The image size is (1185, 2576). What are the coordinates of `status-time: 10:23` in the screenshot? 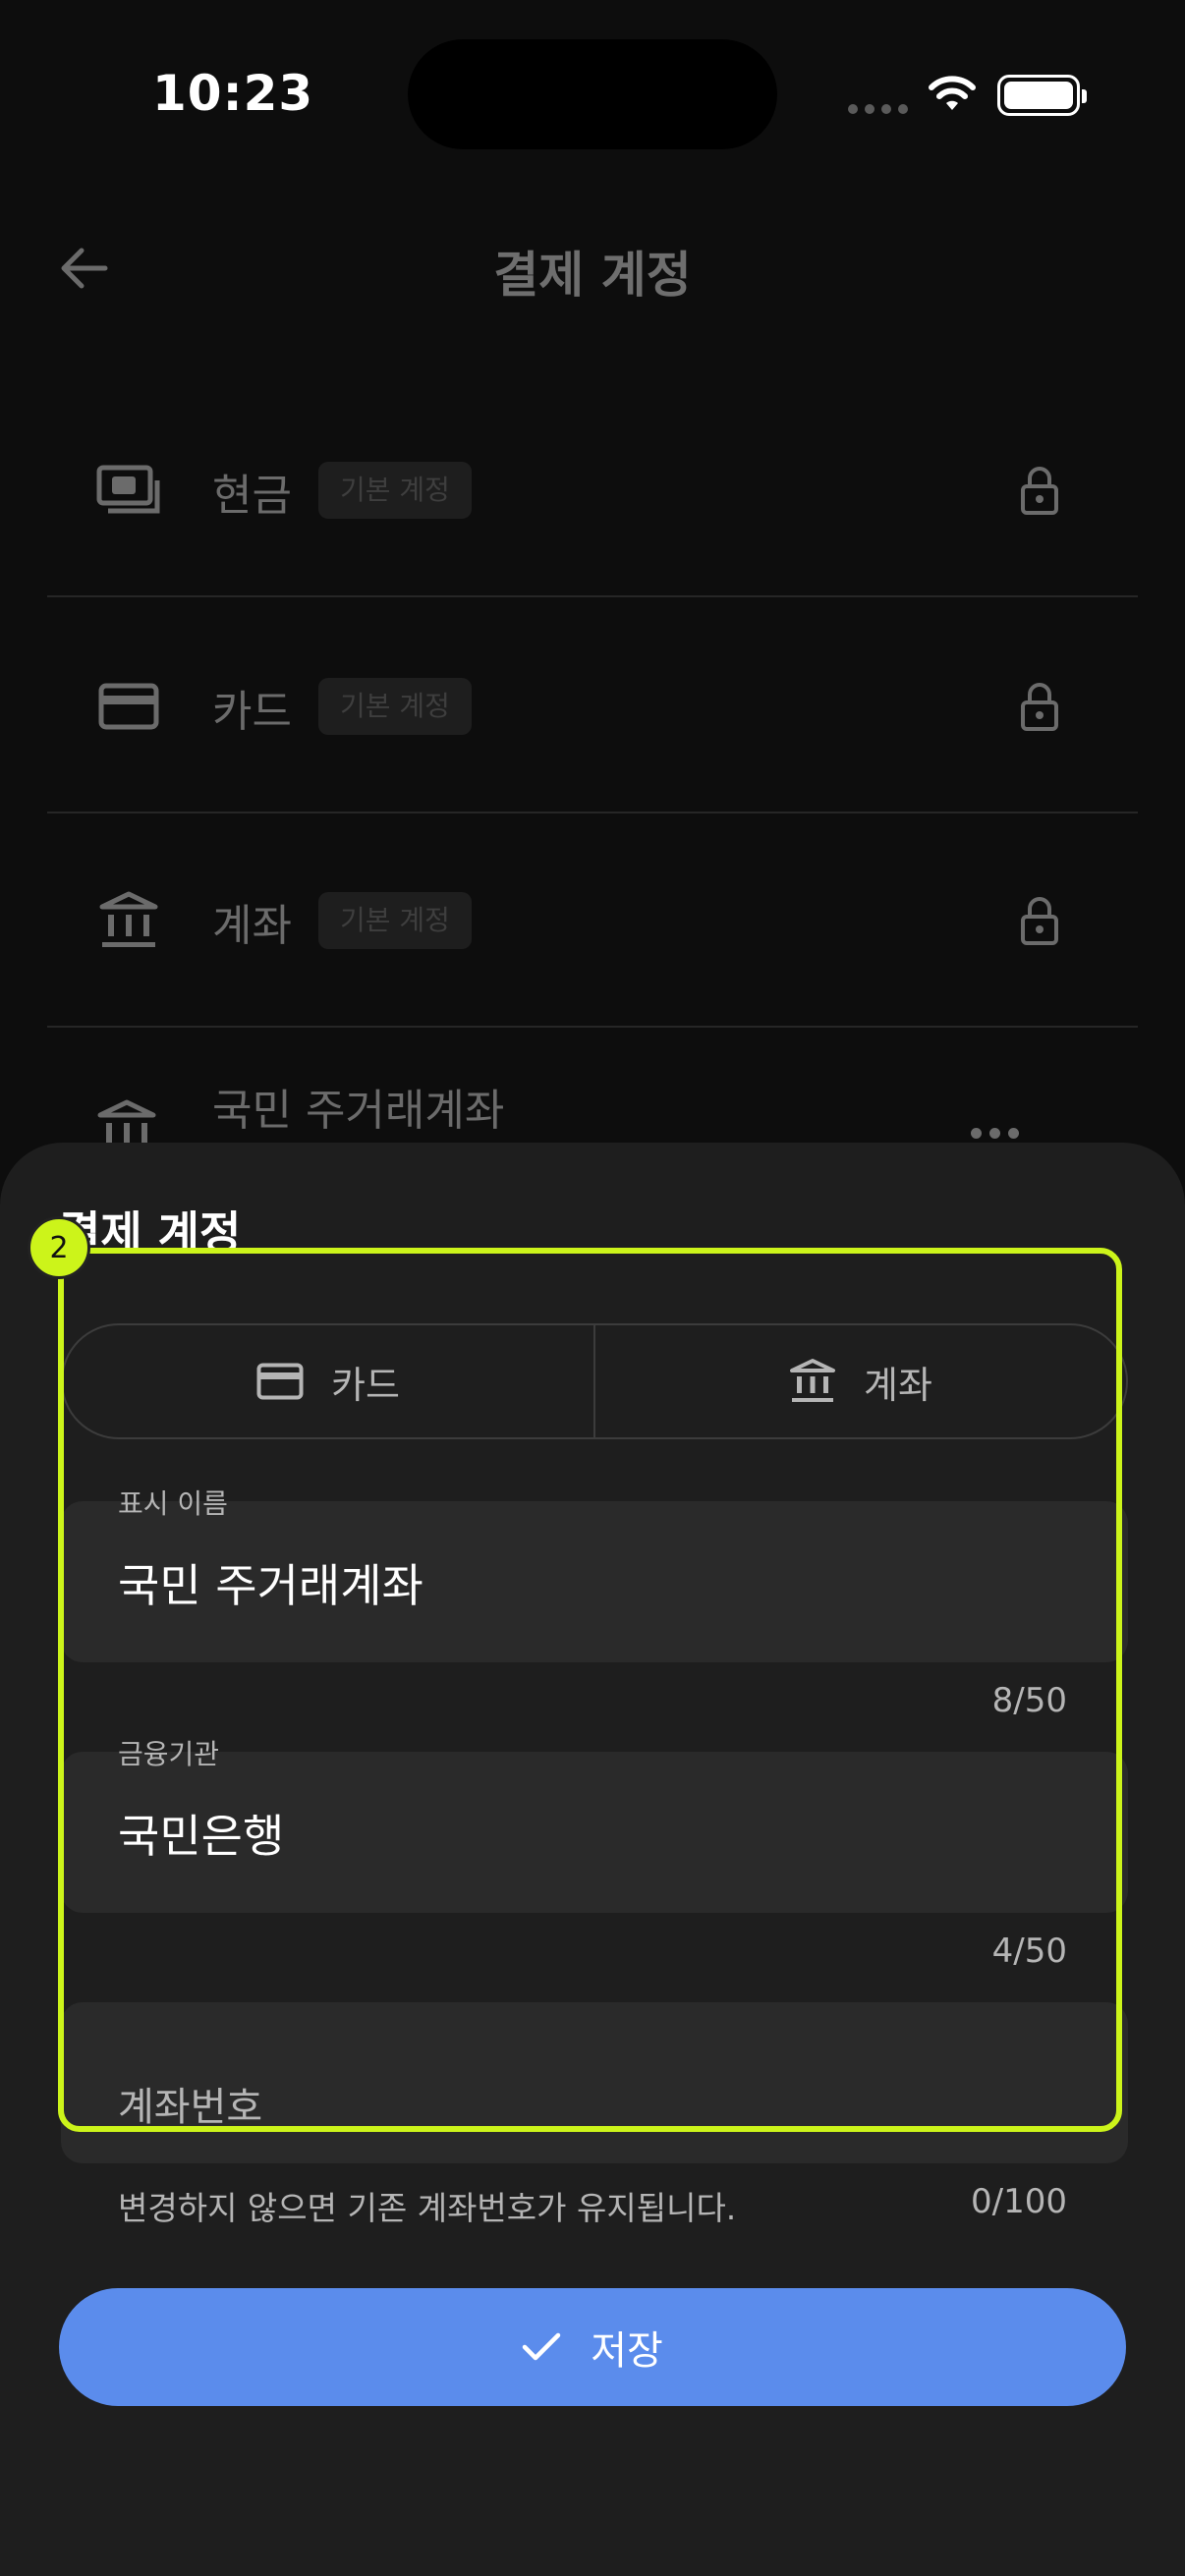 It's located at (233, 93).